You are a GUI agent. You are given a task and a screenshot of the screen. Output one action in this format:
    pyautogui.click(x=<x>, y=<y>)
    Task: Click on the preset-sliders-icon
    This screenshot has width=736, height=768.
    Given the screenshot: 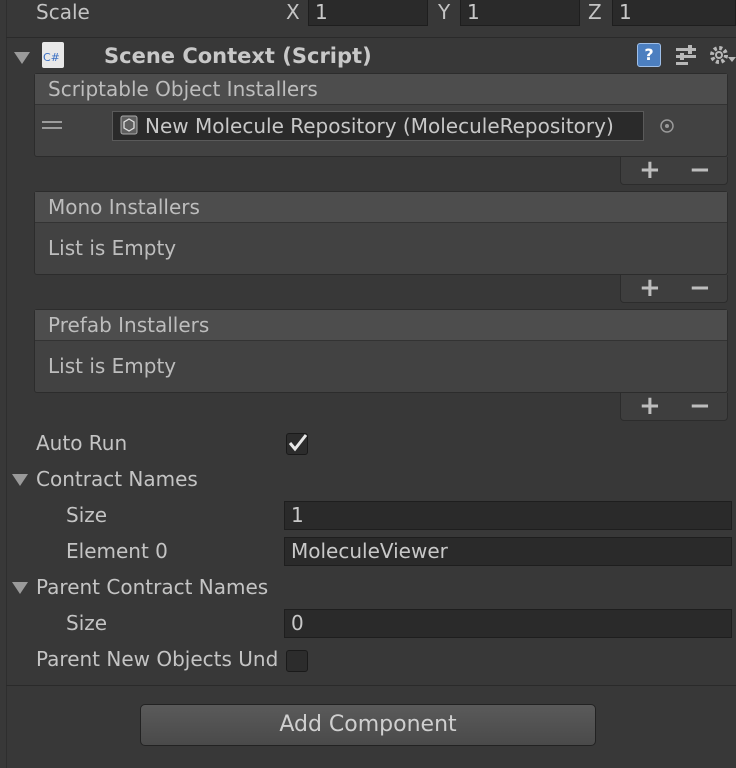 What is the action you would take?
    pyautogui.click(x=686, y=56)
    